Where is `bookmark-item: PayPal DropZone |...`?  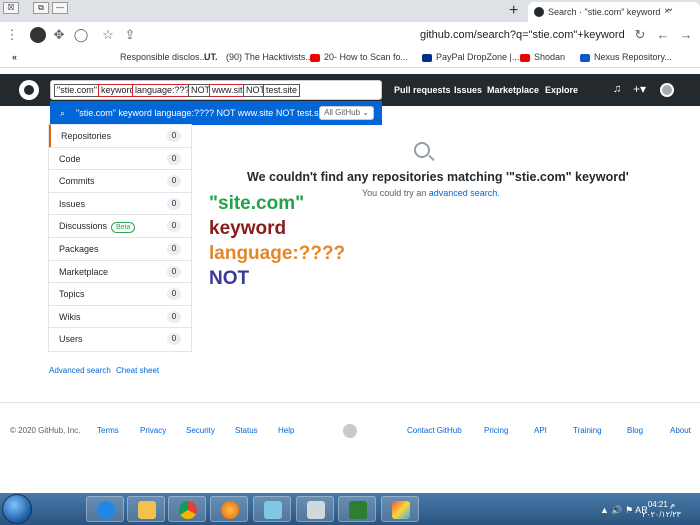
bookmark-item: PayPal DropZone |... is located at coordinates (470, 57).